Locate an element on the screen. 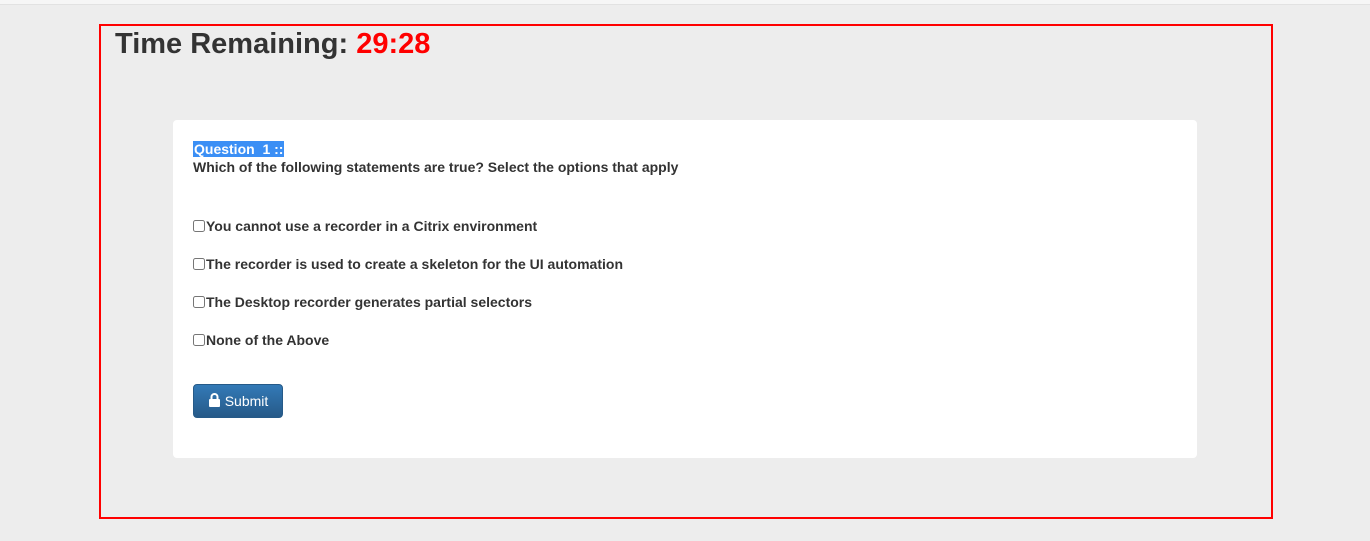  submit-button: Submit is located at coordinates (238, 401).